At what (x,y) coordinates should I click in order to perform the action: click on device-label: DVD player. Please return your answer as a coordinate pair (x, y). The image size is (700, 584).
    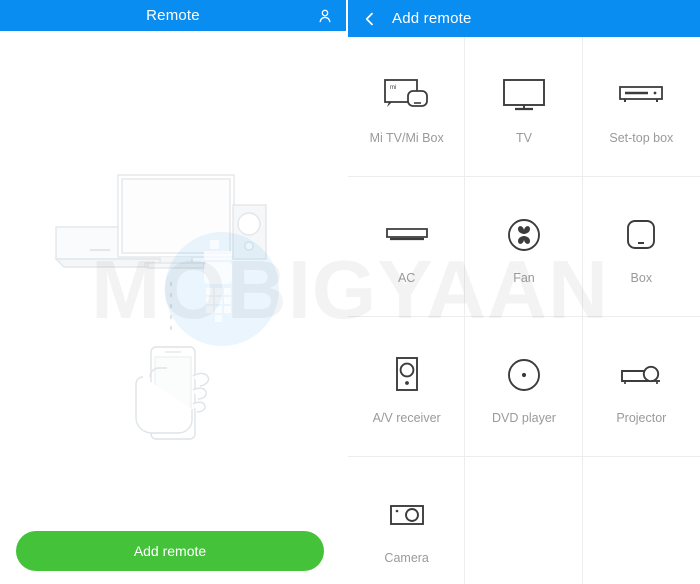
    Looking at the image, I should click on (524, 418).